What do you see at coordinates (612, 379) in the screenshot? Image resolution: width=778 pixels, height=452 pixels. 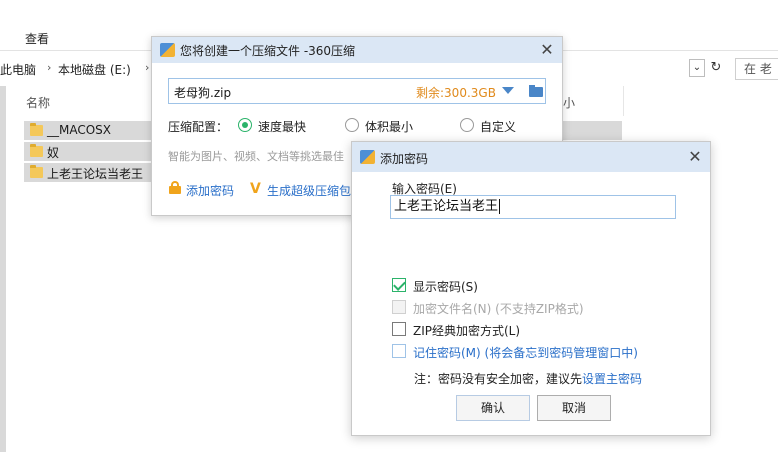 I see `set-master-password-link: 设置主密码` at bounding box center [612, 379].